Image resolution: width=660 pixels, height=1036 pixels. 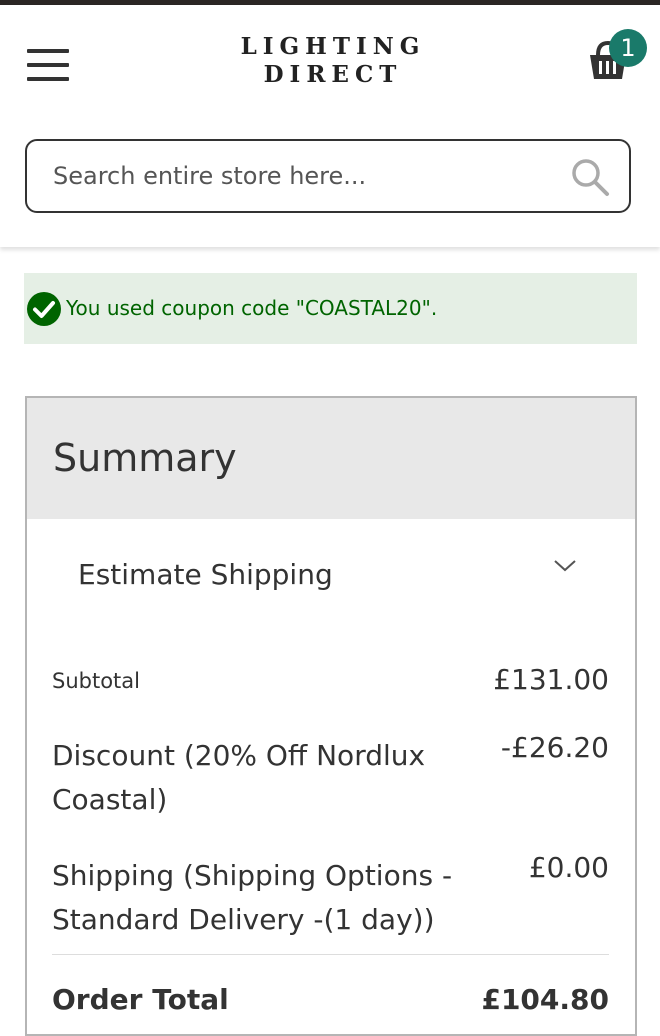 I want to click on discount-label: Discount (20% Off Nordlux Coastal), so click(x=239, y=777).